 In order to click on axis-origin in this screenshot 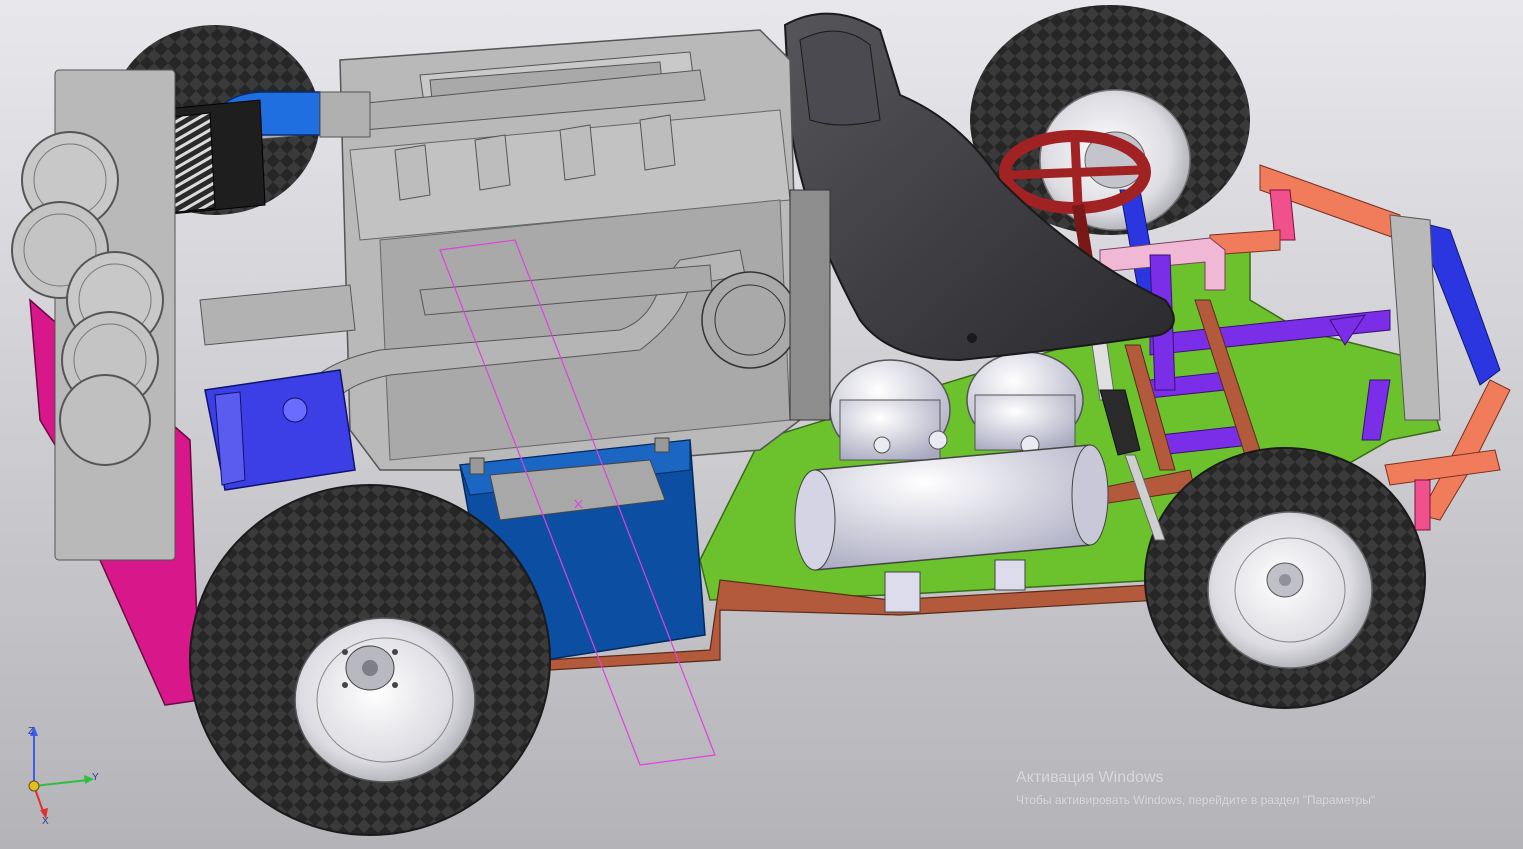, I will do `click(34, 786)`.